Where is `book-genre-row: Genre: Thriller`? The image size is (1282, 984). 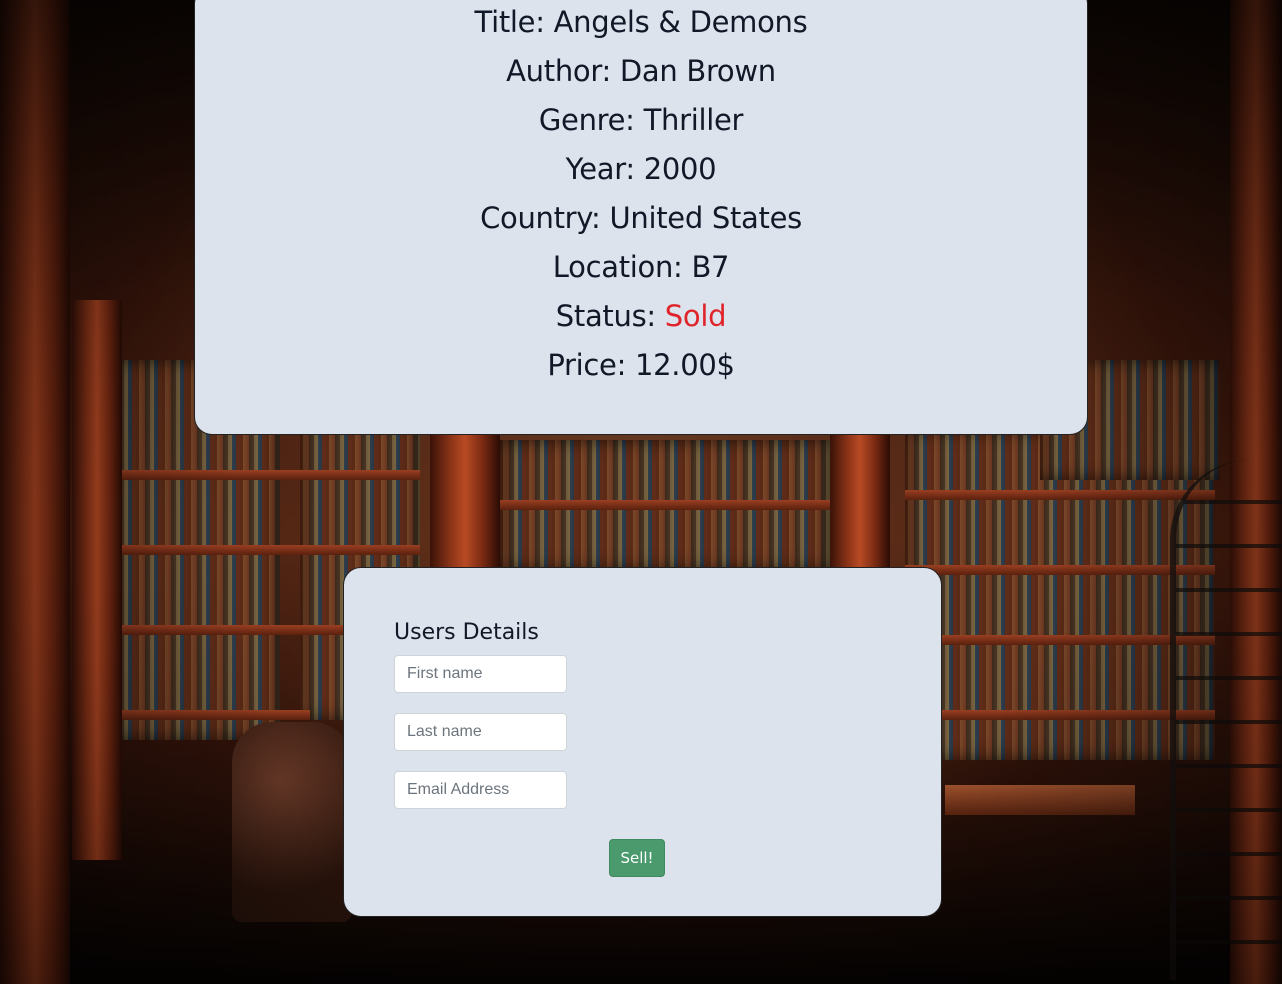 book-genre-row: Genre: Thriller is located at coordinates (641, 120).